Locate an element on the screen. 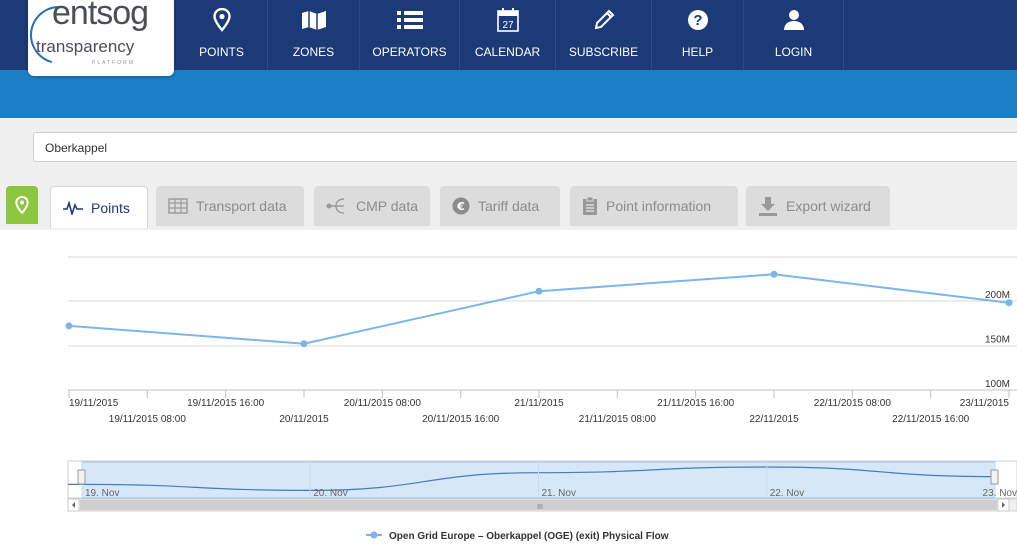  calendar-icon: 27 is located at coordinates (507, 20).